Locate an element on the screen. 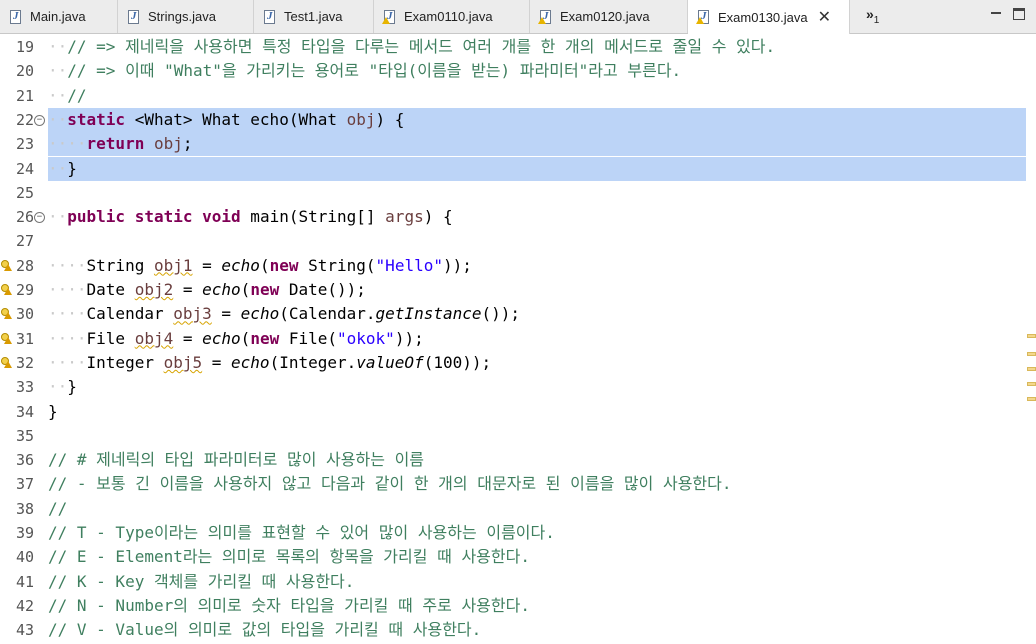  line-number: 41 is located at coordinates (24, 581).